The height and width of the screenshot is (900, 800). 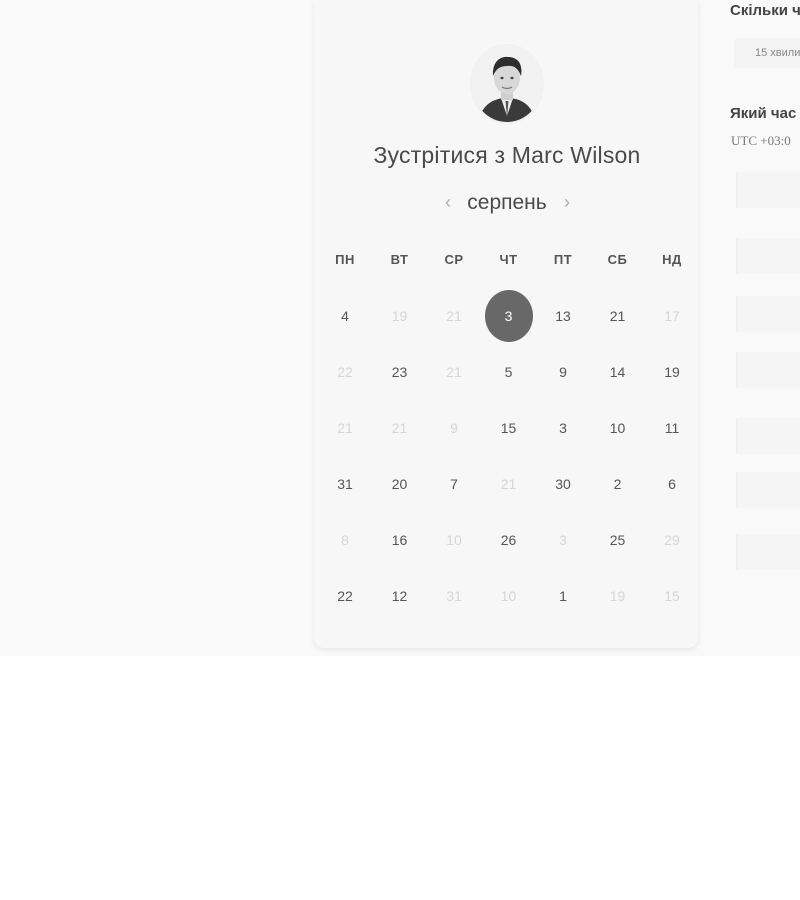 I want to click on calendar-day: 5, so click(x=509, y=372).